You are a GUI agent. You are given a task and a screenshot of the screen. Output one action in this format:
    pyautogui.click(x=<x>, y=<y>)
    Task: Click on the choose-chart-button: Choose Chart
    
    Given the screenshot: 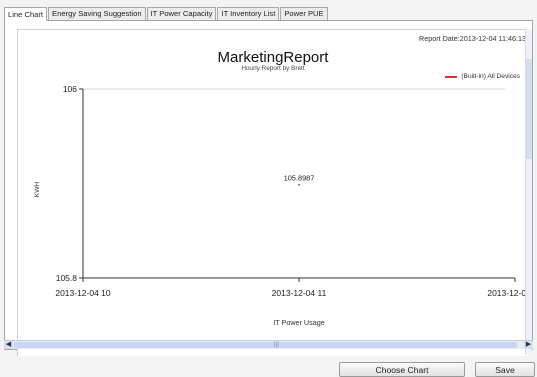 What is the action you would take?
    pyautogui.click(x=402, y=369)
    